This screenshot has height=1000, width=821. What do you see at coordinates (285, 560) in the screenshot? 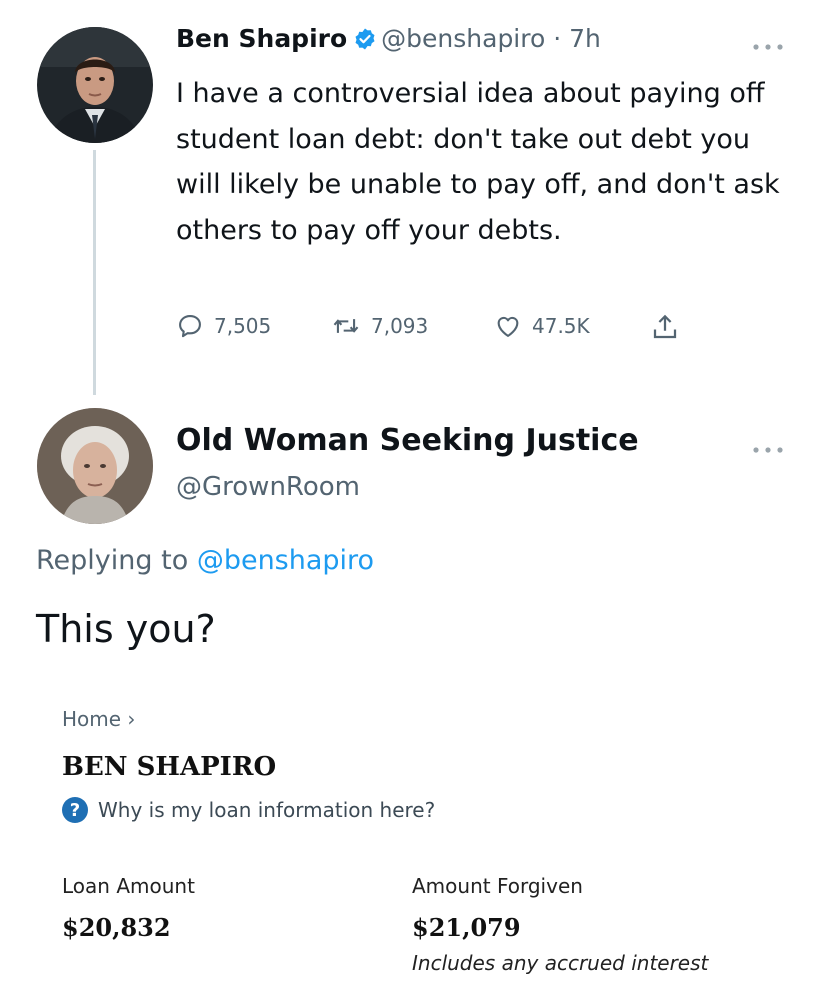
I see `replying-to-mention: @benshapiro` at bounding box center [285, 560].